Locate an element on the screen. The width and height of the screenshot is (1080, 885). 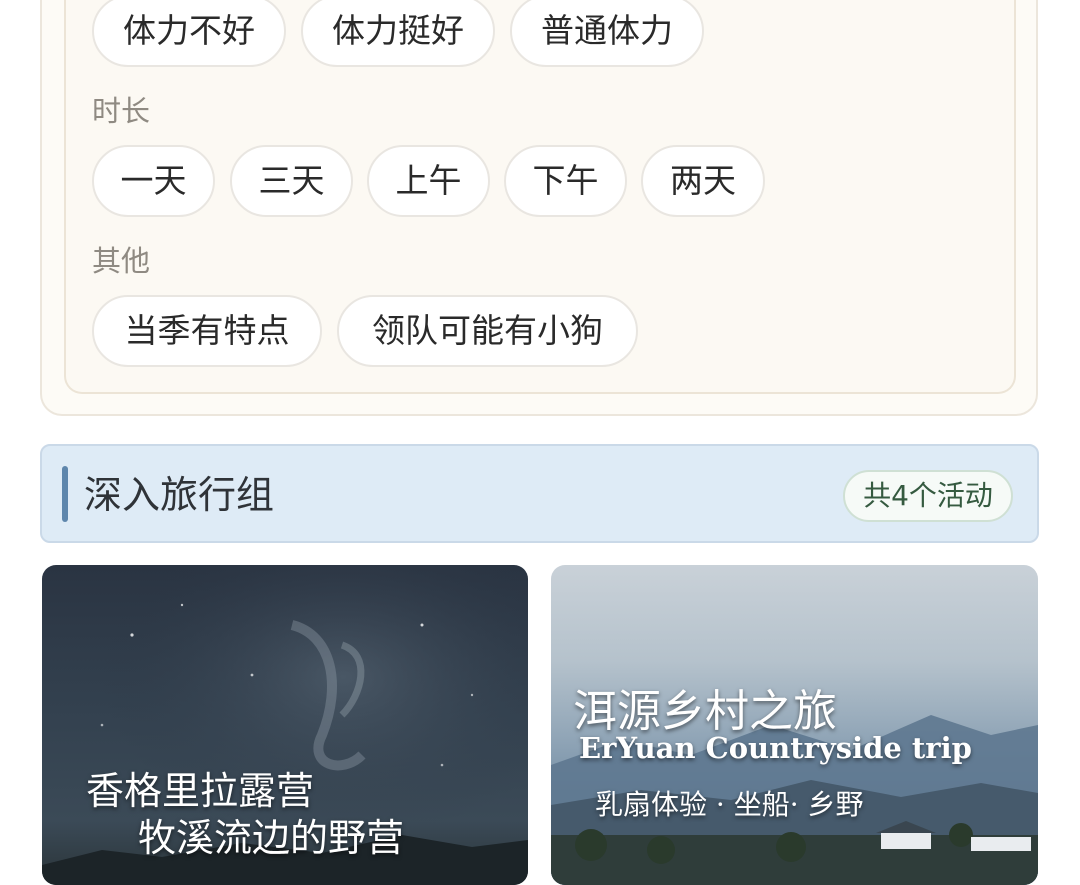
section-accent-bar is located at coordinates (65, 494).